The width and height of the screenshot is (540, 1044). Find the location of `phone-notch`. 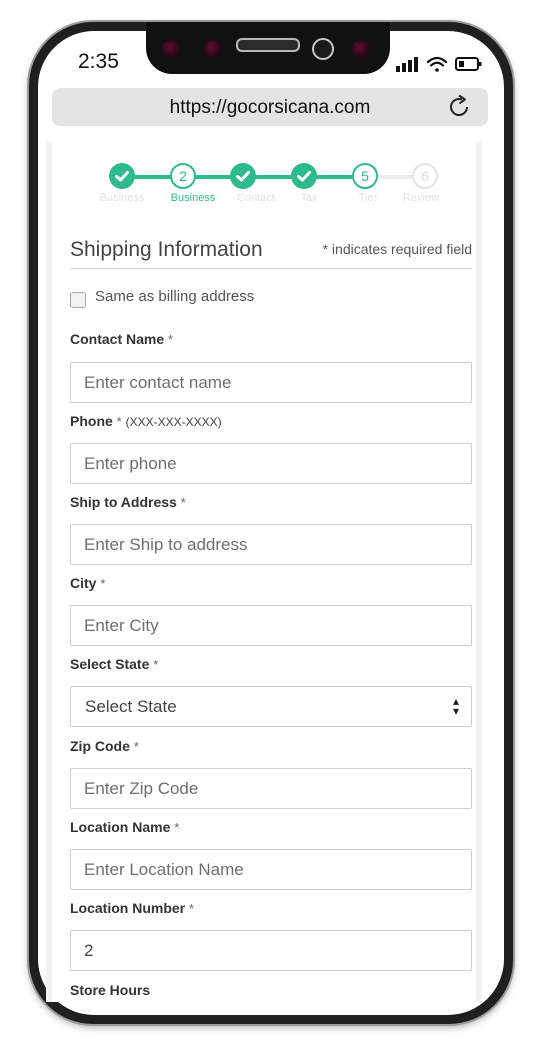

phone-notch is located at coordinates (268, 48).